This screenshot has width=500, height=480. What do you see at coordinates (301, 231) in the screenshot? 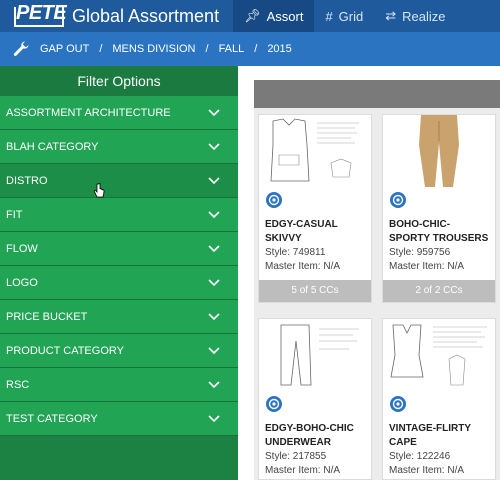
I see `product-name: EDGY-CASUAL SKIVVY` at bounding box center [301, 231].